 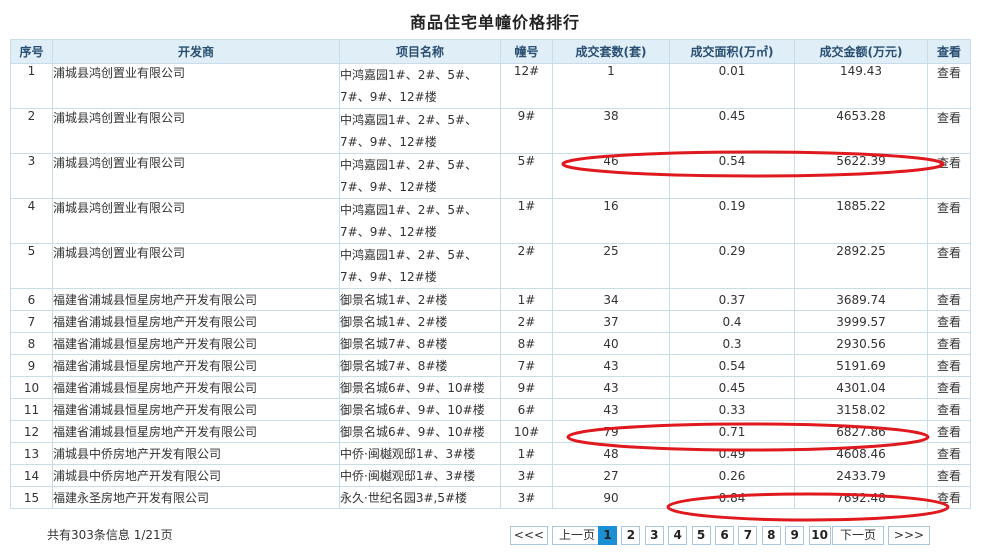 What do you see at coordinates (31, 266) in the screenshot?
I see `row-number: 5` at bounding box center [31, 266].